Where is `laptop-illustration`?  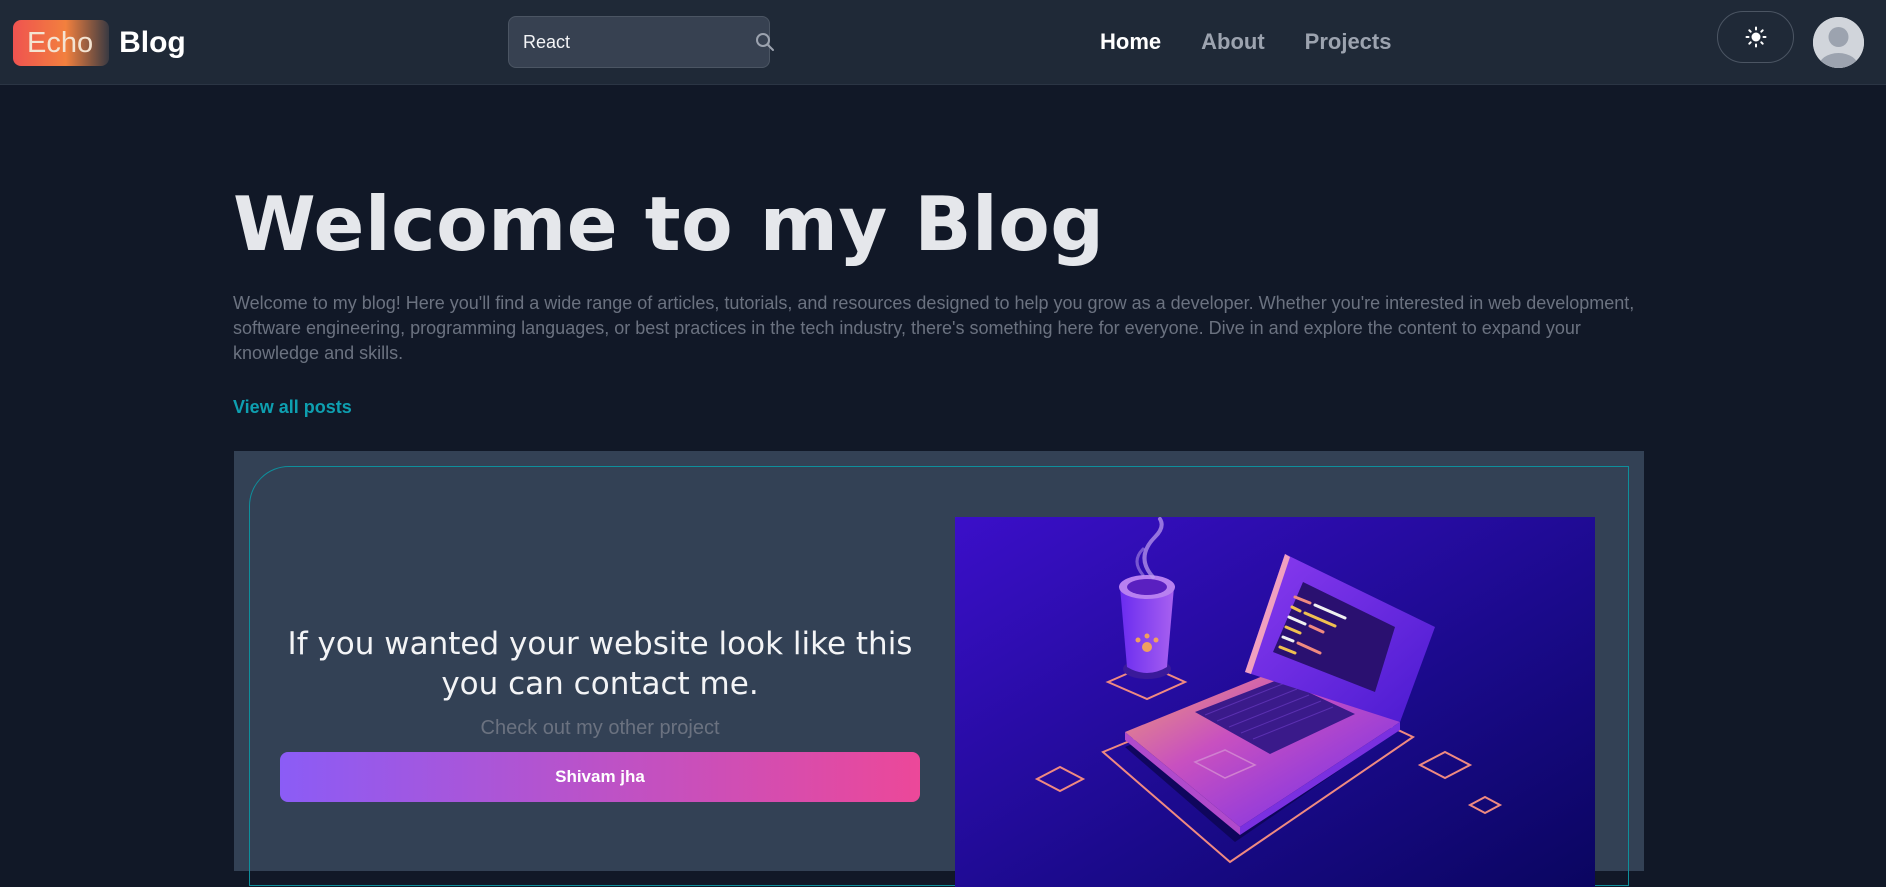
laptop-illustration is located at coordinates (1275, 702).